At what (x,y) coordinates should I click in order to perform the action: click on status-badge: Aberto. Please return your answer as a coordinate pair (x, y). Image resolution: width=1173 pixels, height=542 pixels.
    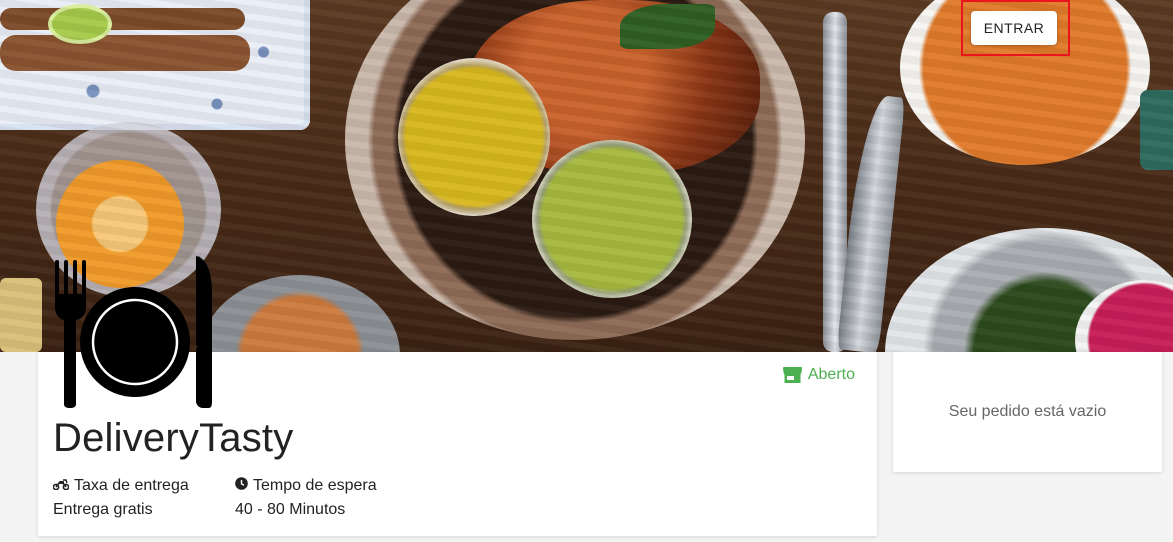
    Looking at the image, I should click on (818, 375).